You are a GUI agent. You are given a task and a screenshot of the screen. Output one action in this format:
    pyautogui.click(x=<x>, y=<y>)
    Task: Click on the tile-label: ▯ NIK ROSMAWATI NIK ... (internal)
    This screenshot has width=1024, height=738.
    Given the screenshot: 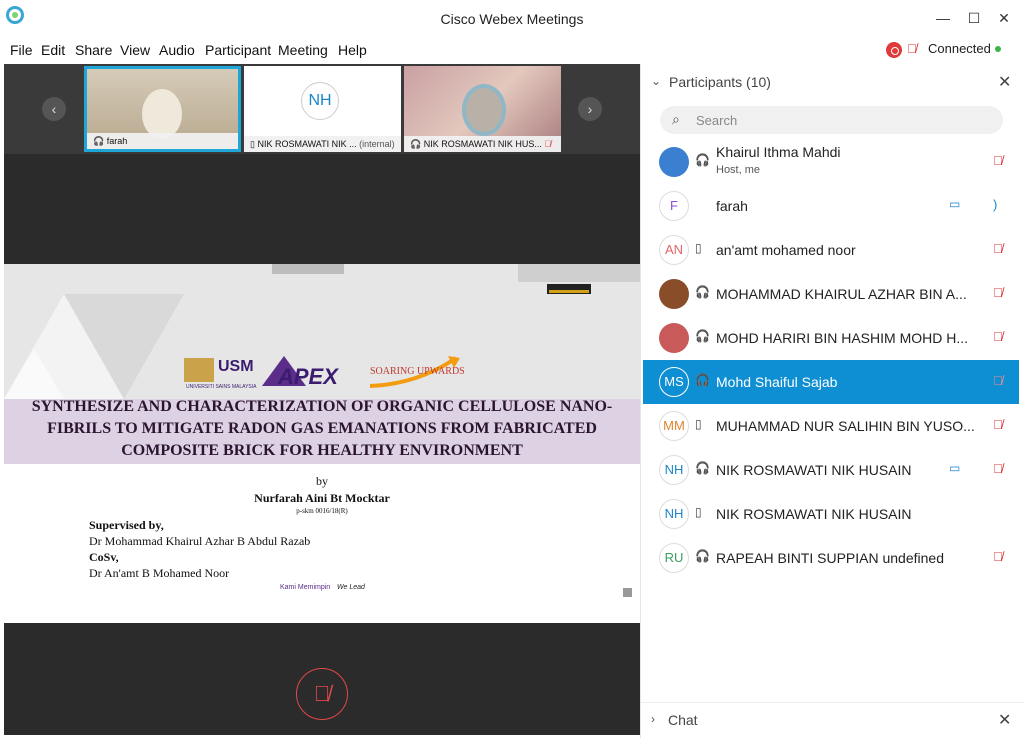 What is the action you would take?
    pyautogui.click(x=322, y=144)
    